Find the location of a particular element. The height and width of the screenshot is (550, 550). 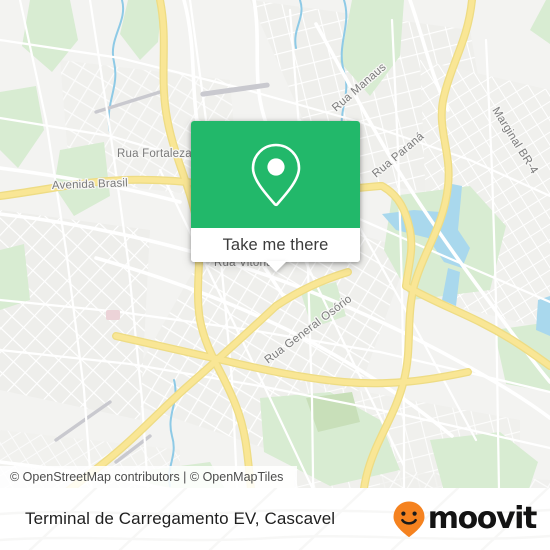

popup-header is located at coordinates (275, 174).